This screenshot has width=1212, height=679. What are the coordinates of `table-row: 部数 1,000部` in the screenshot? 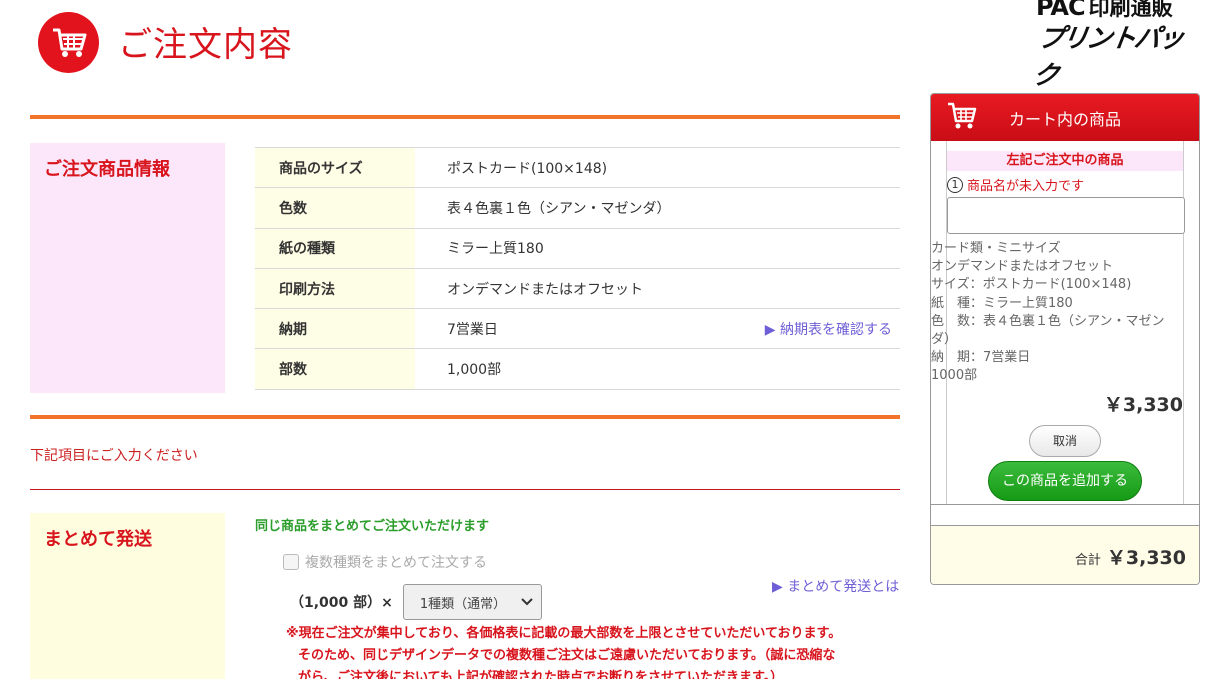 It's located at (577, 369).